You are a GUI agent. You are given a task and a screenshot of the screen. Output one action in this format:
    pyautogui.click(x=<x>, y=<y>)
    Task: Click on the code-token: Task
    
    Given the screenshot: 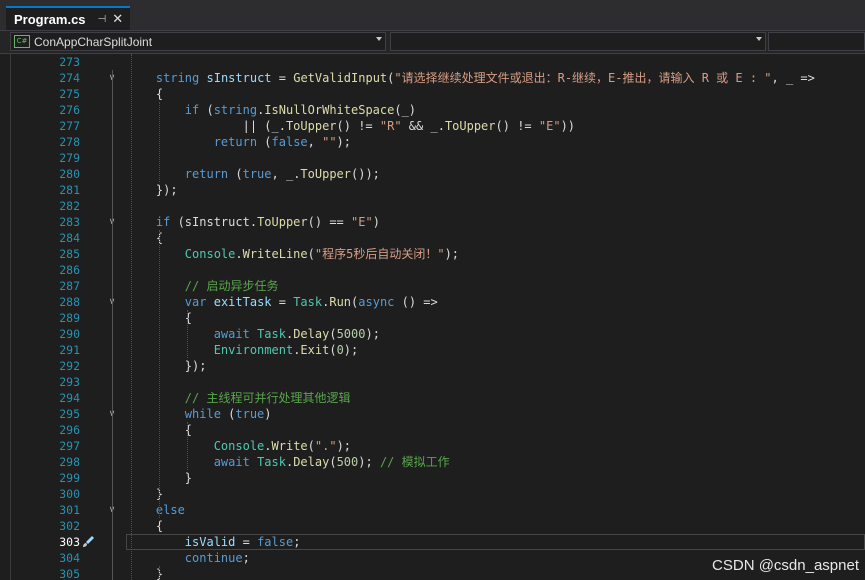 What is the action you would take?
    pyautogui.click(x=271, y=334)
    